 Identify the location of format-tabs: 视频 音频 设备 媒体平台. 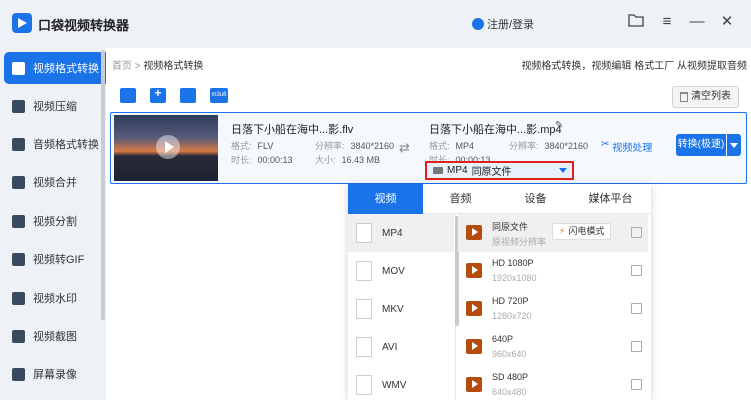
(499, 199).